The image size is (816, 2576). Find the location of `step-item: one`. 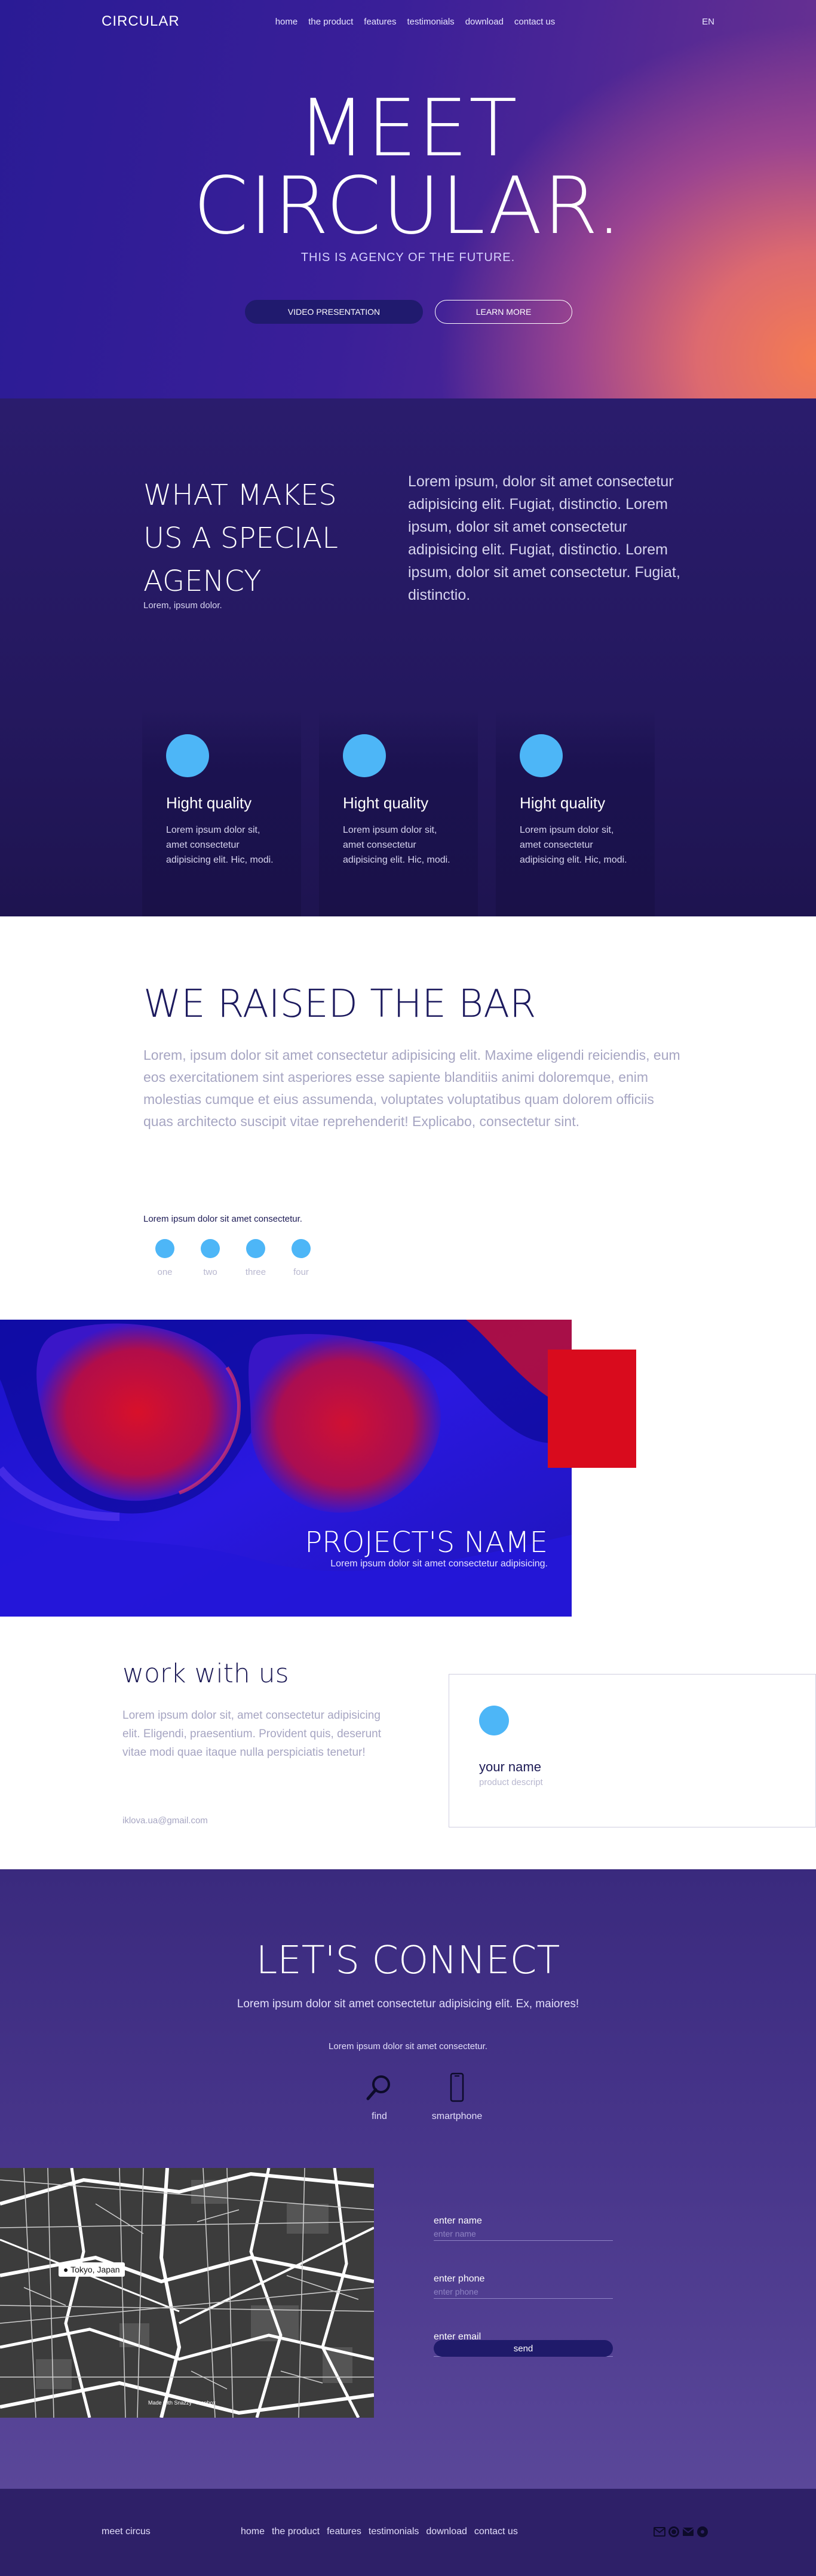

step-item: one is located at coordinates (165, 1258).